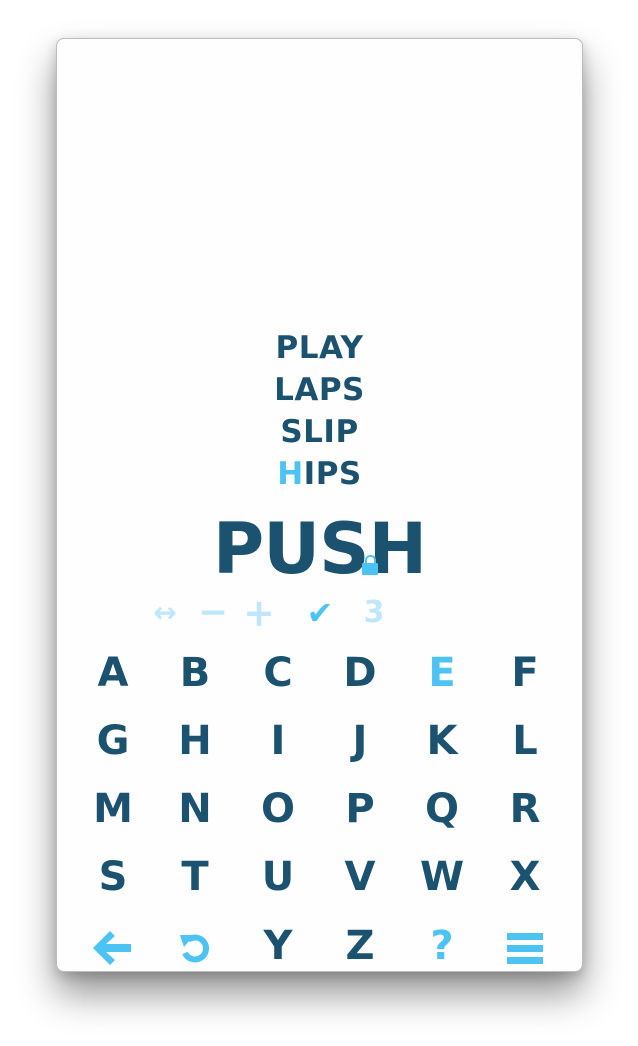  I want to click on submit-word-button: ✔, so click(320, 613).